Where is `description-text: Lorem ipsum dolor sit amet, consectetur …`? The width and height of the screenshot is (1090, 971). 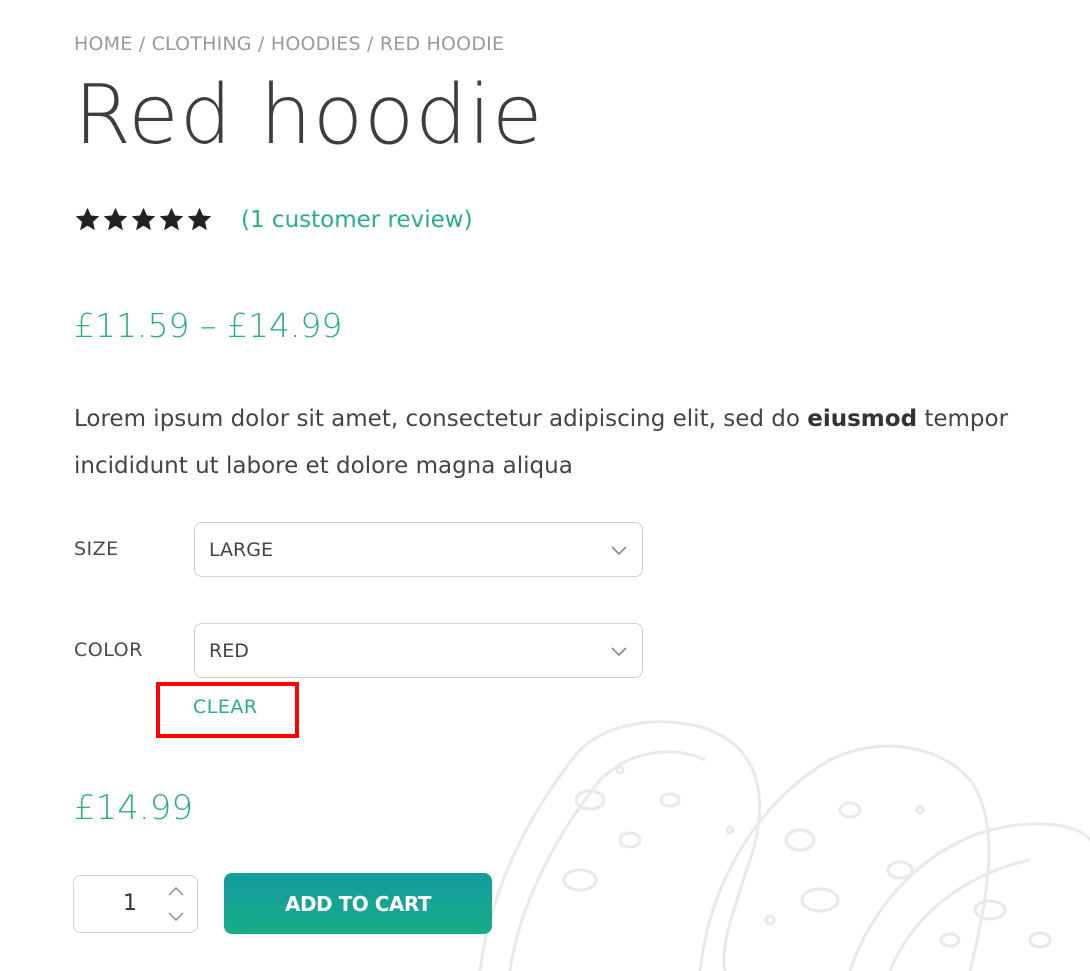 description-text: Lorem ipsum dolor sit amet, consectetur … is located at coordinates (441, 419).